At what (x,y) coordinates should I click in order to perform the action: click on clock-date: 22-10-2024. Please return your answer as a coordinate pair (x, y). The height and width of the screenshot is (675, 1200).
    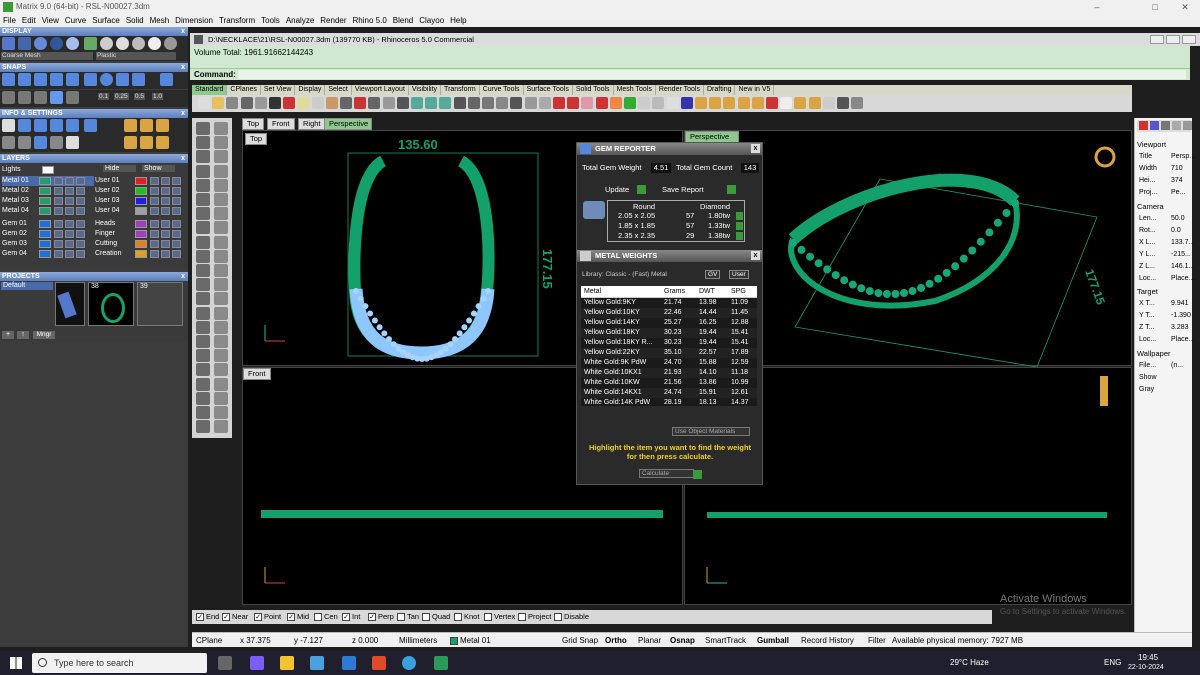
    Looking at the image, I should click on (1146, 667).